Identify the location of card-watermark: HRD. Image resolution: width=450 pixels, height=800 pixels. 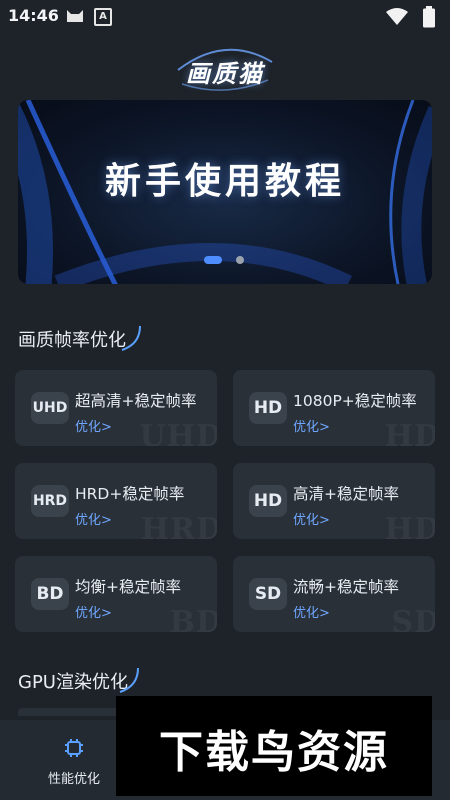
(178, 525).